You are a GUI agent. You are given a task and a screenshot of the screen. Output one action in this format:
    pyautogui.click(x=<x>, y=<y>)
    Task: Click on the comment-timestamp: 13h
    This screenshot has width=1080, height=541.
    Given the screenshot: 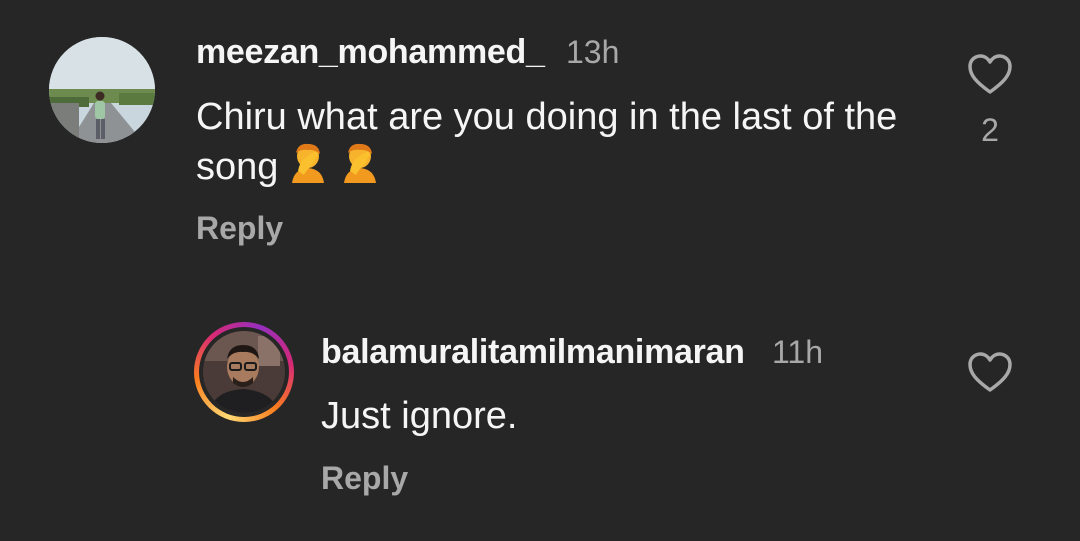 What is the action you would take?
    pyautogui.click(x=593, y=52)
    